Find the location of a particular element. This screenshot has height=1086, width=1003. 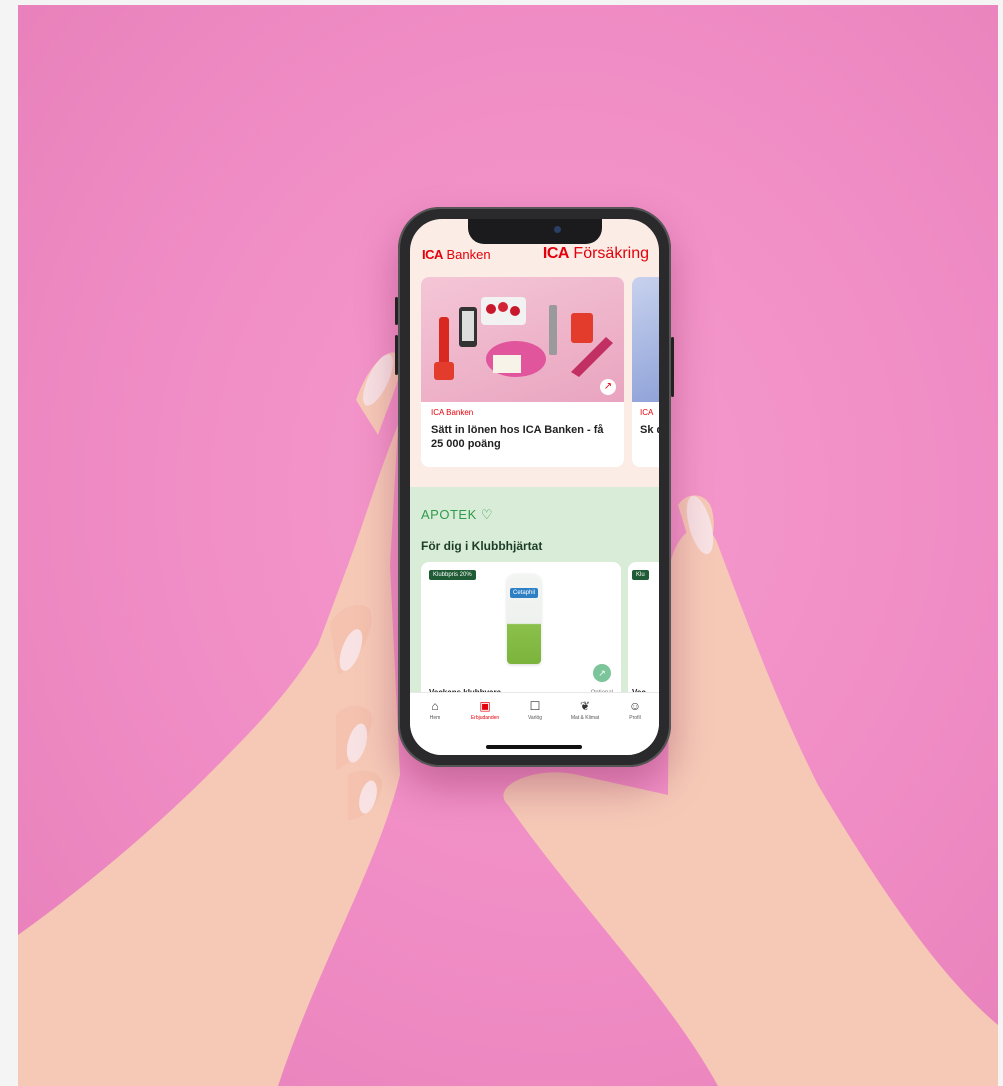

home-indicator is located at coordinates (534, 747).